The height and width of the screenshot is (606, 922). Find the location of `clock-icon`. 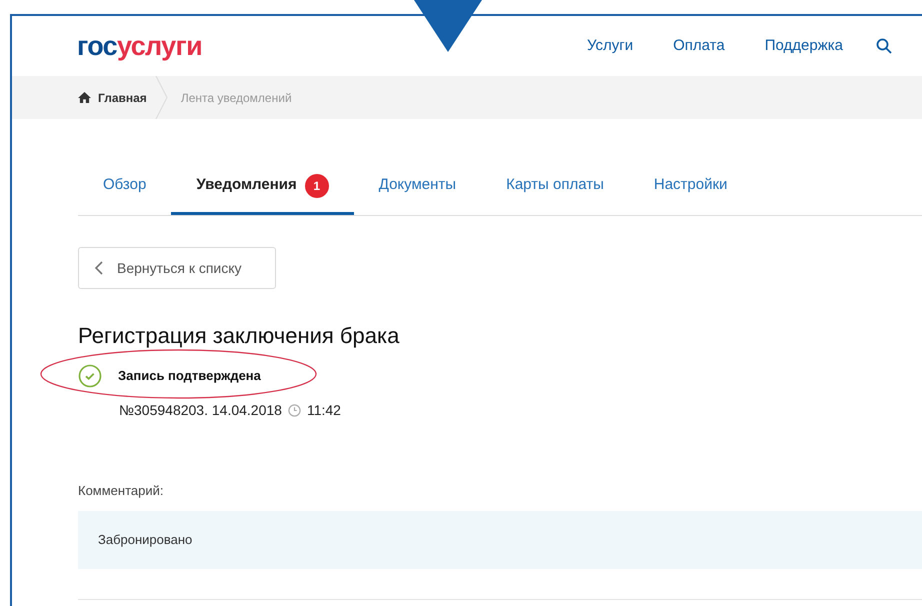

clock-icon is located at coordinates (294, 410).